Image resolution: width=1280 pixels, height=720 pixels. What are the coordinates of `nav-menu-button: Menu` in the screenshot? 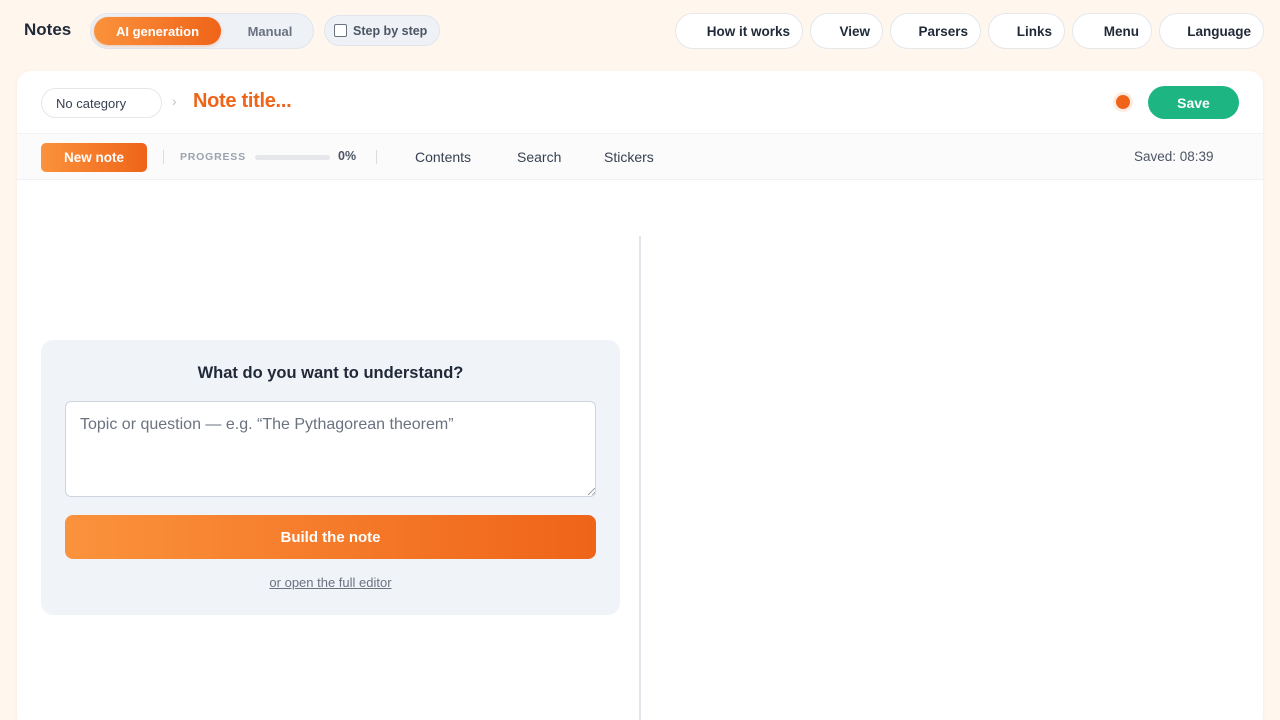 It's located at (1112, 31).